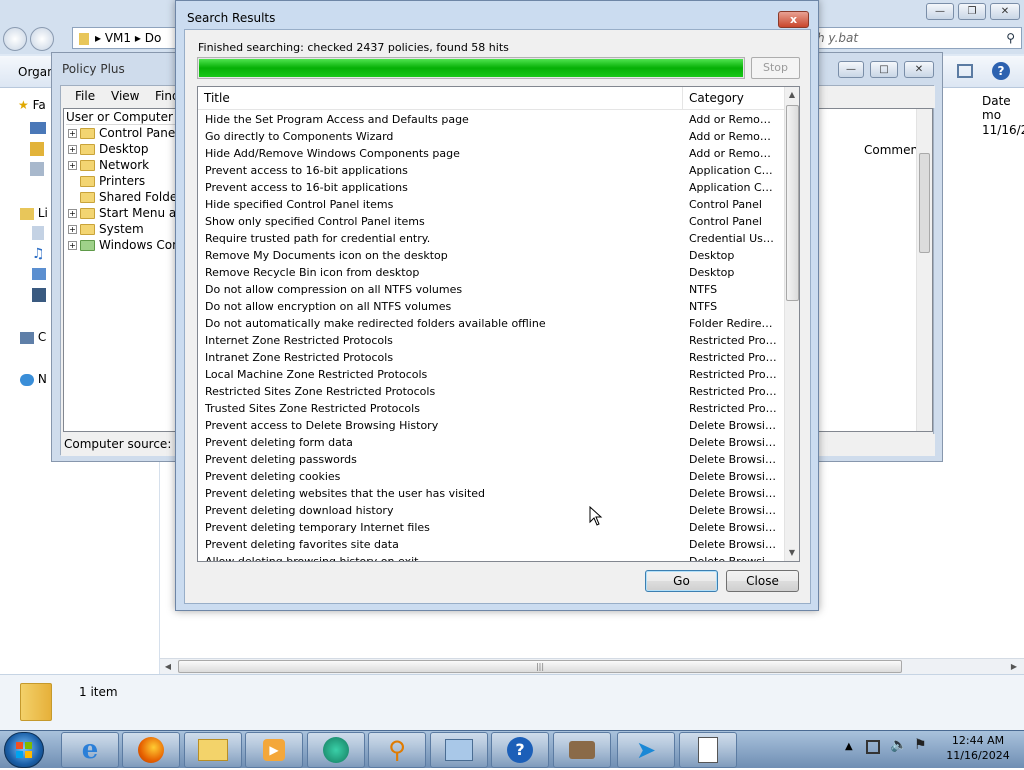  Describe the element at coordinates (965, 71) in the screenshot. I see `view-pane-icon` at that location.